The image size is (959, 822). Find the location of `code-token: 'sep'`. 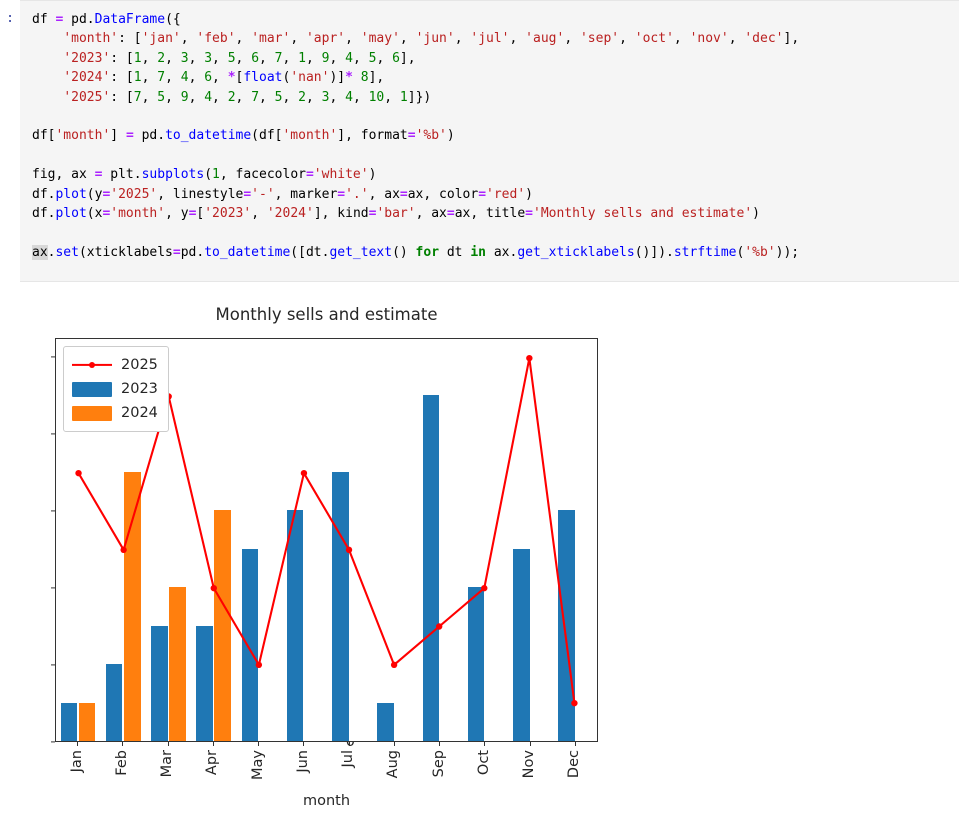

code-token: 'sep' is located at coordinates (599, 39).